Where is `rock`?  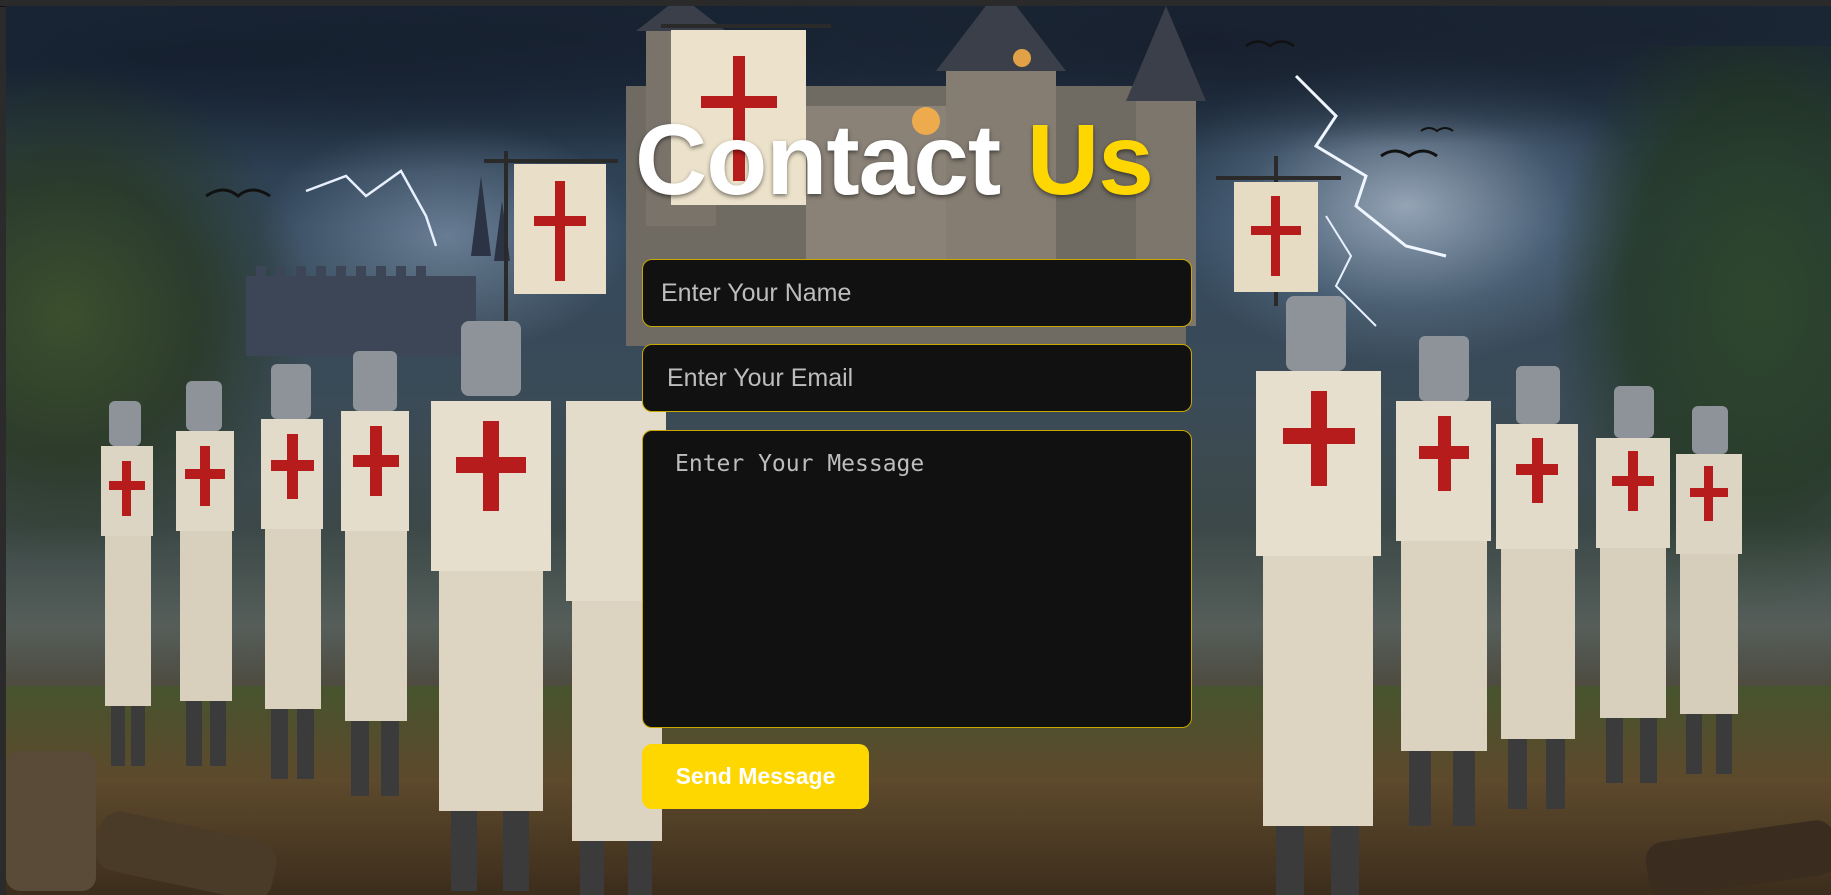 rock is located at coordinates (51, 821).